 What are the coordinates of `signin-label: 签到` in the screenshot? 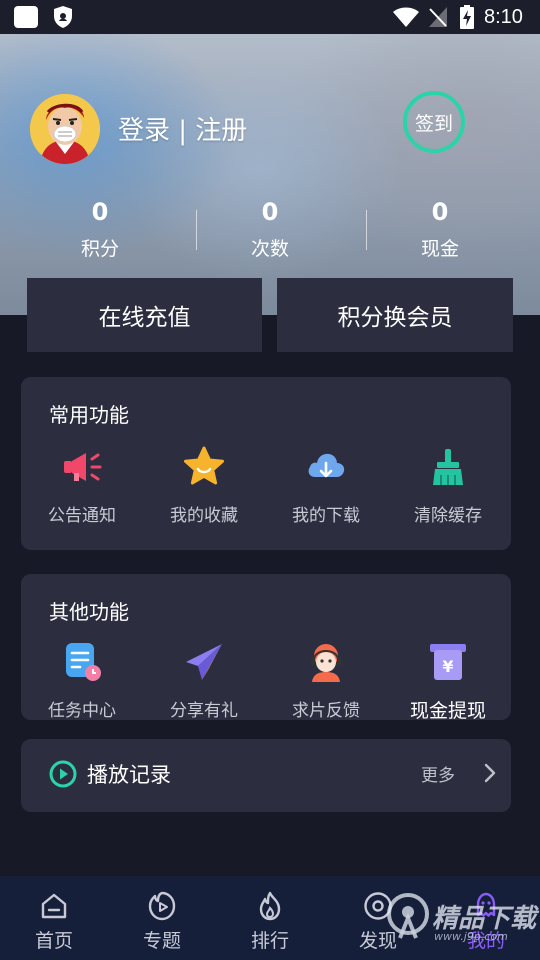 It's located at (433, 123).